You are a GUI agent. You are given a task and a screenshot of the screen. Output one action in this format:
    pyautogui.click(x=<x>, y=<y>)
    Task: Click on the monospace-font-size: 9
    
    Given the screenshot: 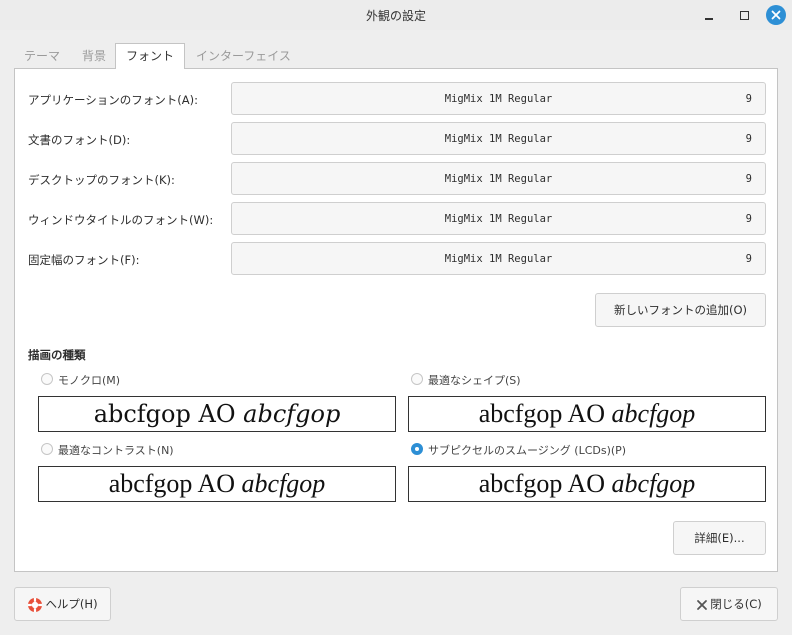 What is the action you would take?
    pyautogui.click(x=748, y=259)
    